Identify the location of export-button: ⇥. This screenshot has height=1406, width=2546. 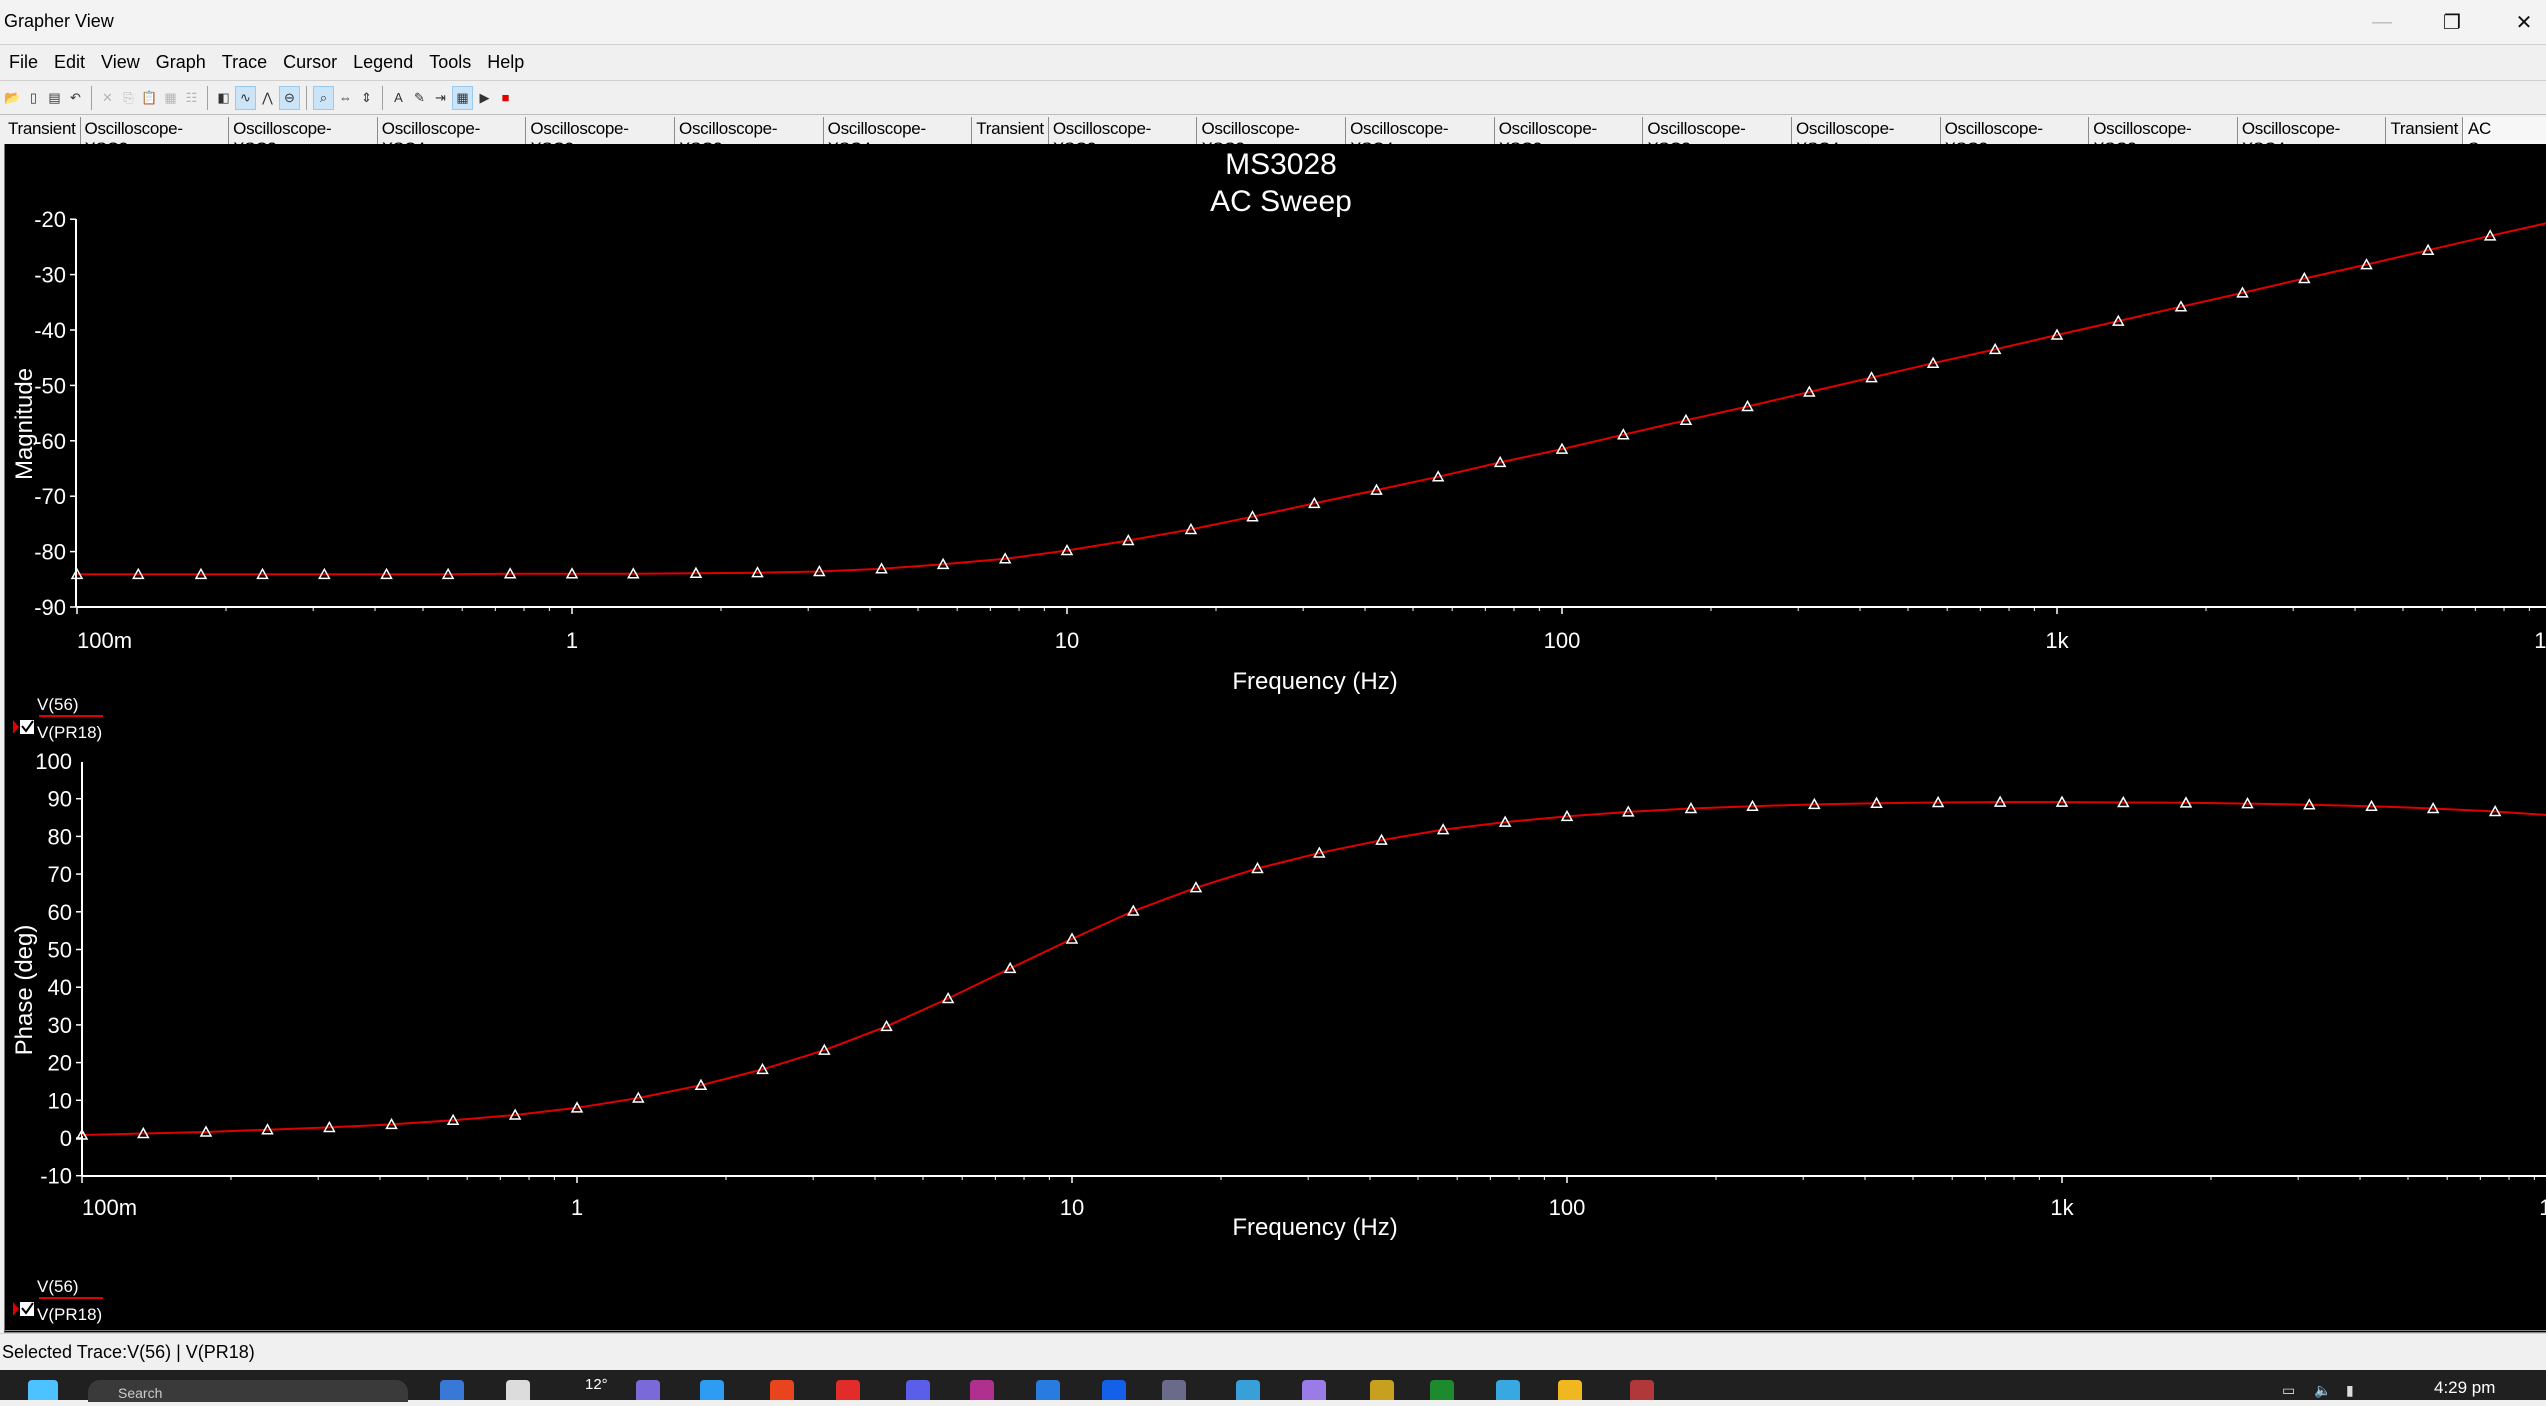
(440, 98).